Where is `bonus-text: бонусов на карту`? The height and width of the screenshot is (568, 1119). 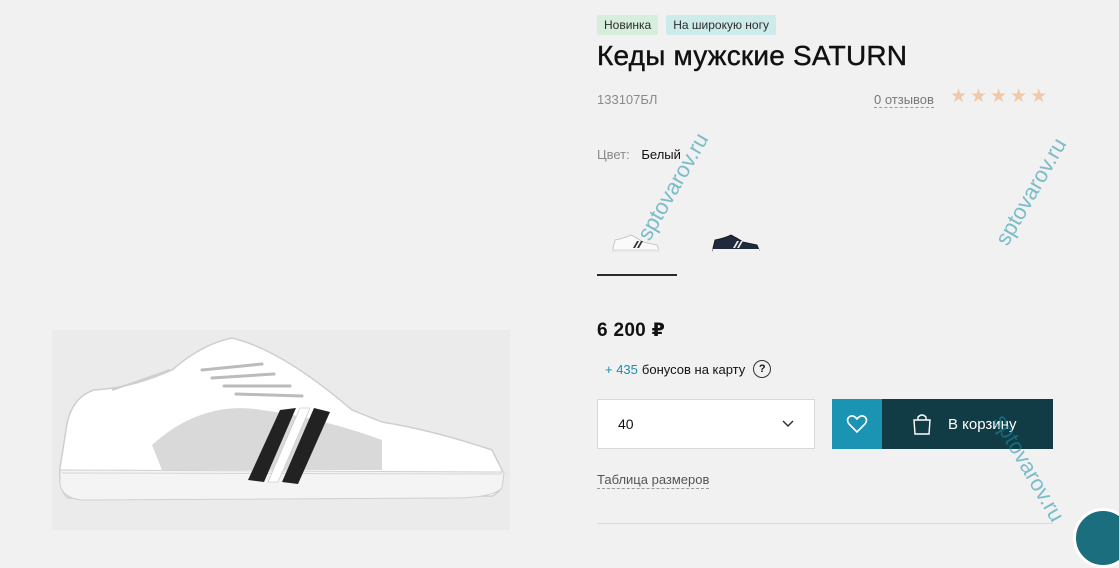 bonus-text: бонусов на карту is located at coordinates (693, 369).